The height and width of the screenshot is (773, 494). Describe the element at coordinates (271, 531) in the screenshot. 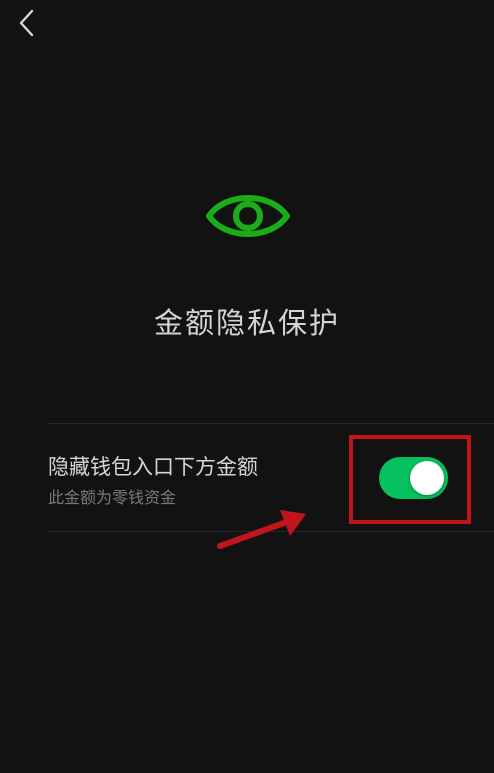

I see `divider` at that location.